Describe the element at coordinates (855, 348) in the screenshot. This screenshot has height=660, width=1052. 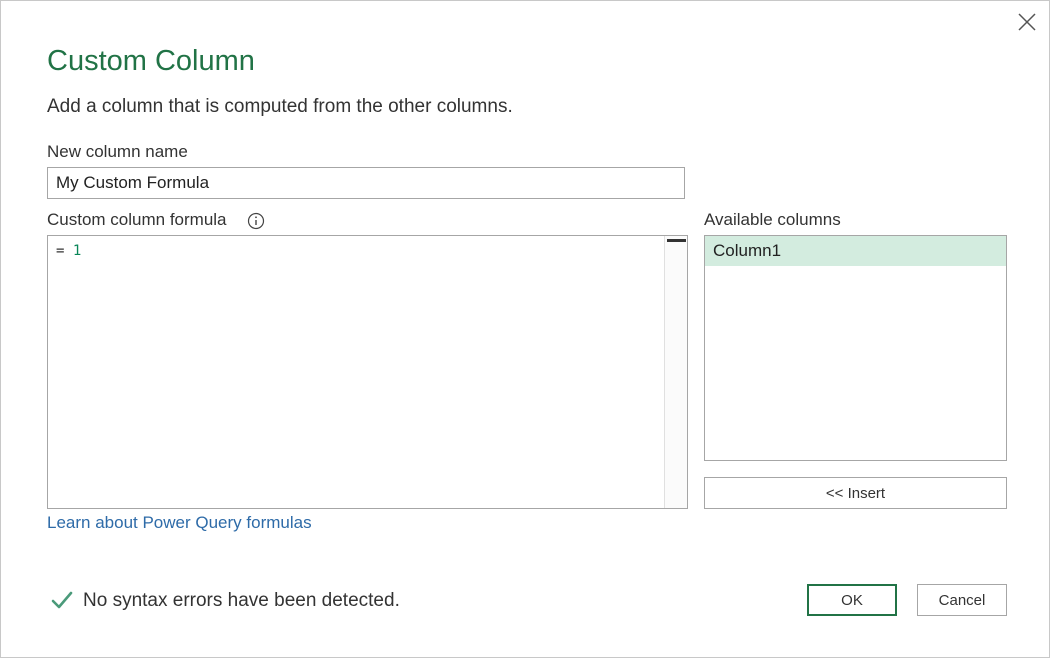
I see `available-columns-list: Column1` at that location.